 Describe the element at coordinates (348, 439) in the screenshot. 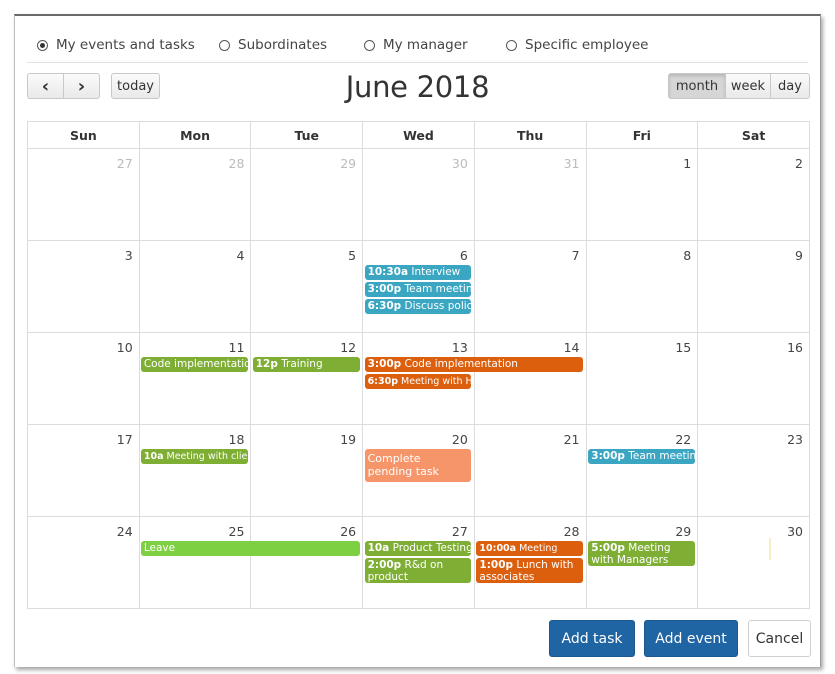

I see `day-number: 19` at that location.